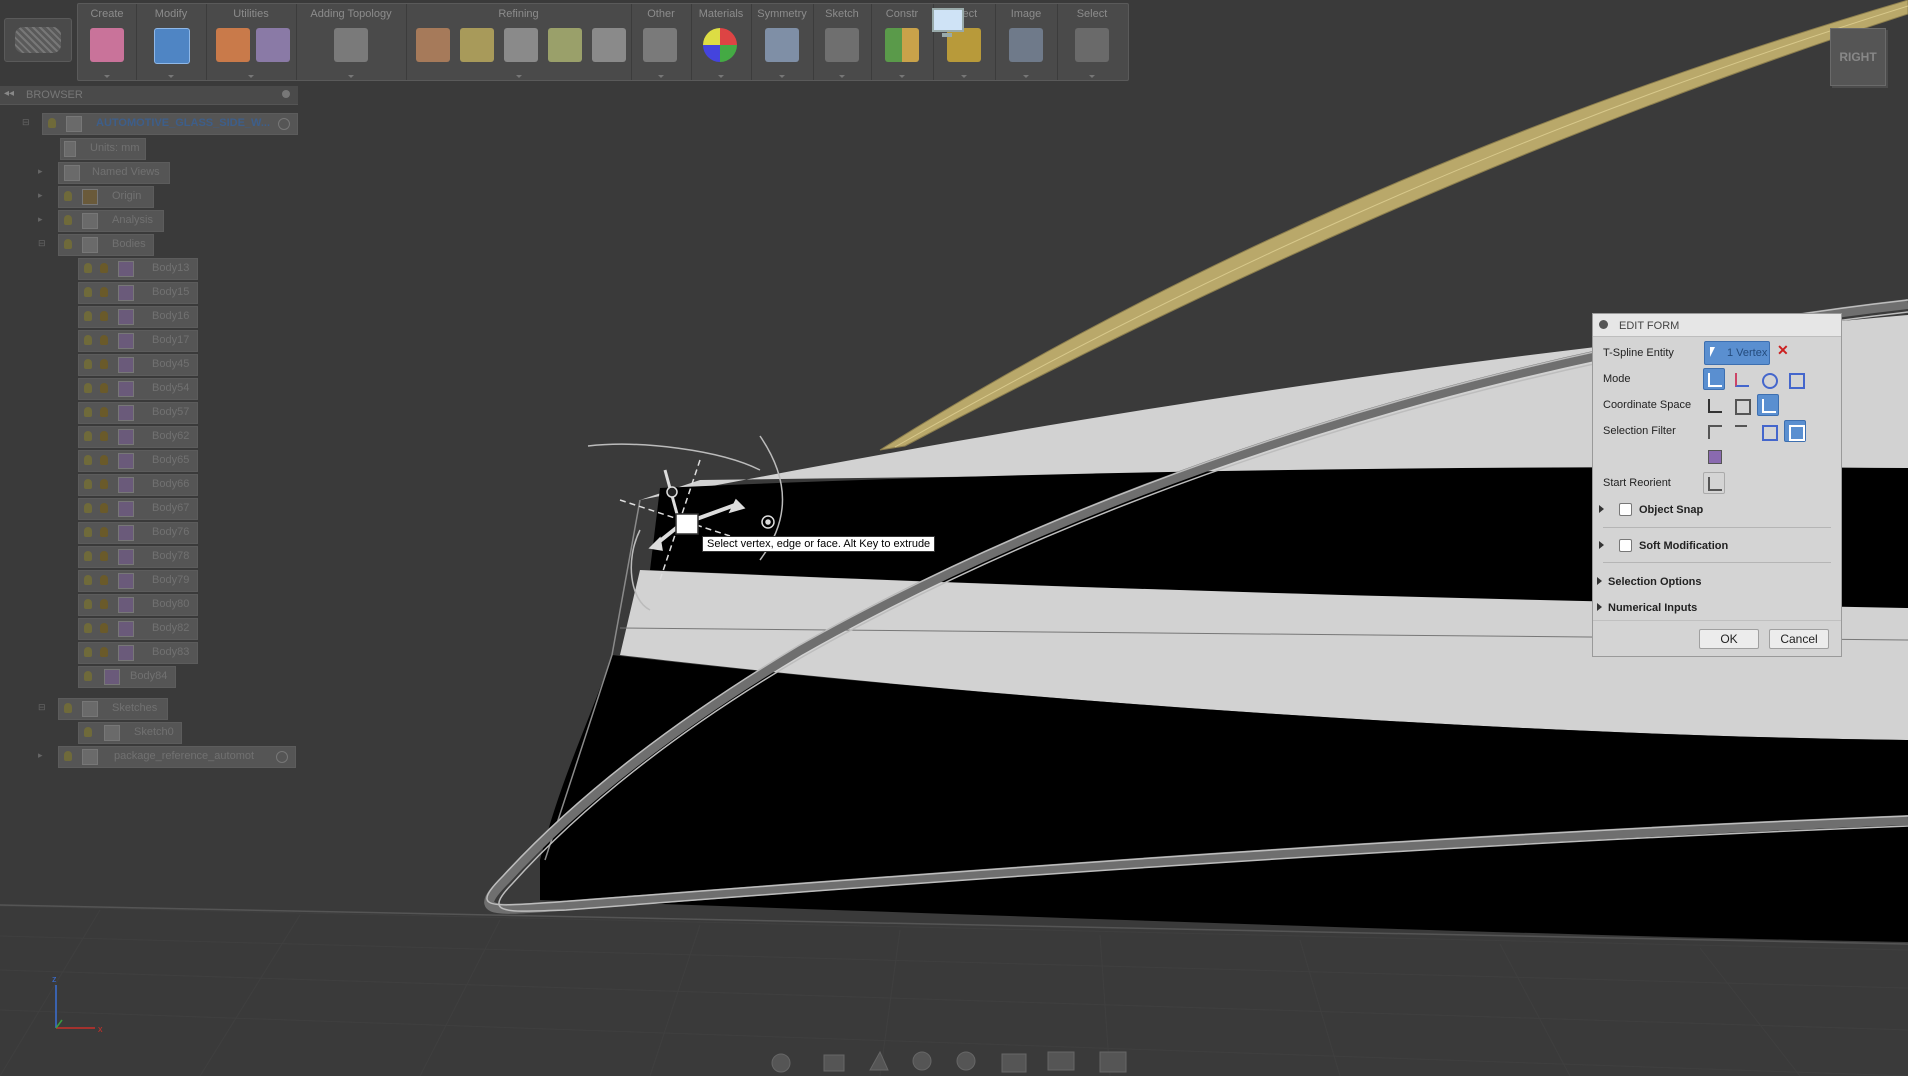 This screenshot has width=1908, height=1076. Describe the element at coordinates (782, 45) in the screenshot. I see `mirror-symmetry-icon` at that location.